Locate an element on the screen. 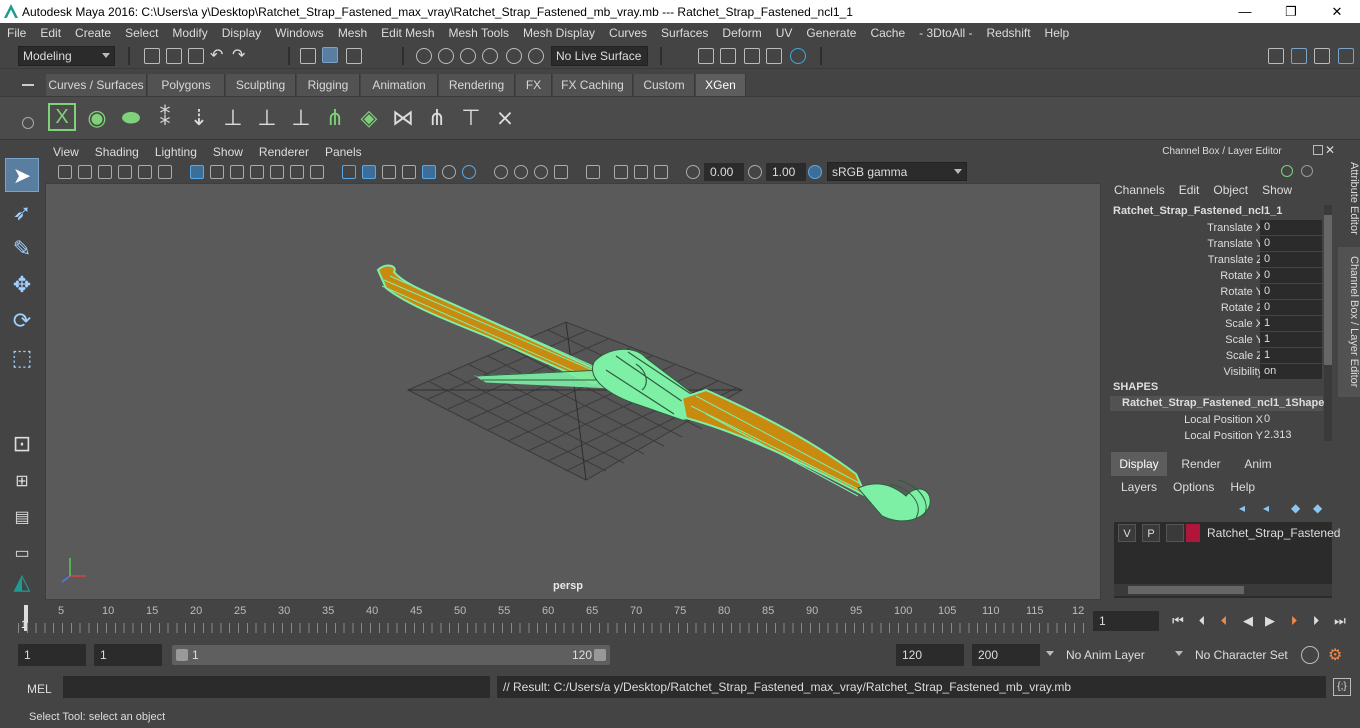 The width and height of the screenshot is (1360, 728). field-chart-icon is located at coordinates (277, 172).